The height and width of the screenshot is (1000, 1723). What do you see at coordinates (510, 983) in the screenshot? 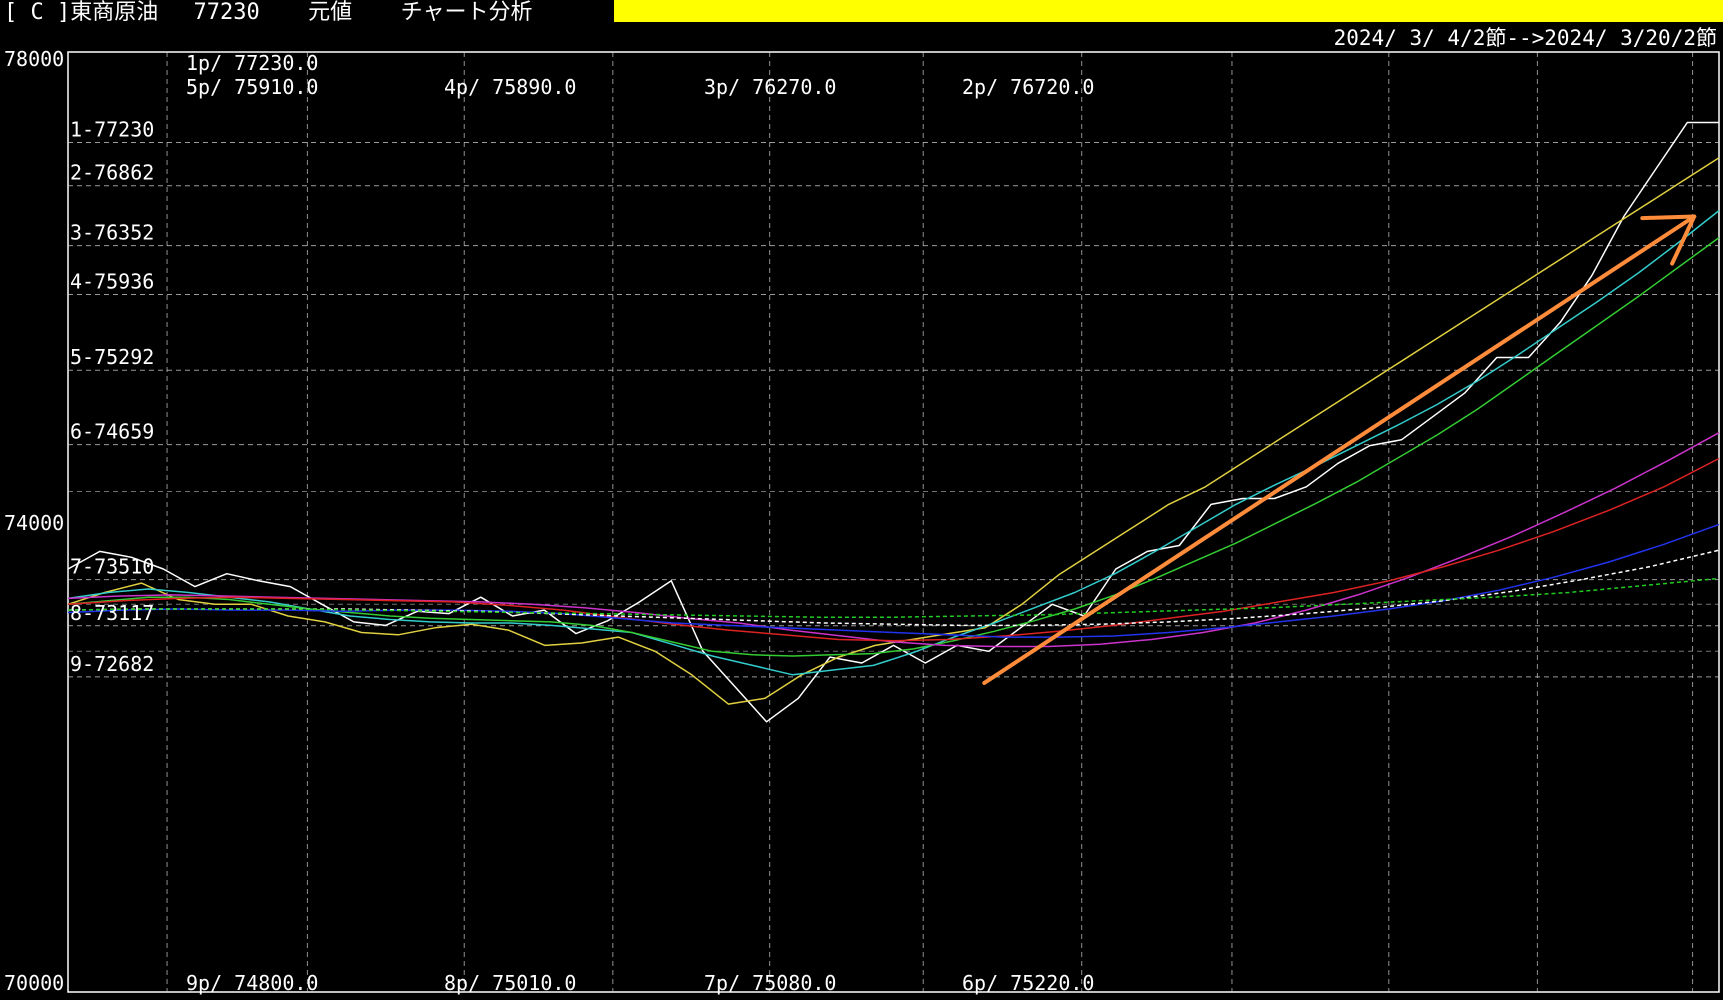
I see `period-label-bottom: 8p/ 75010.0` at bounding box center [510, 983].